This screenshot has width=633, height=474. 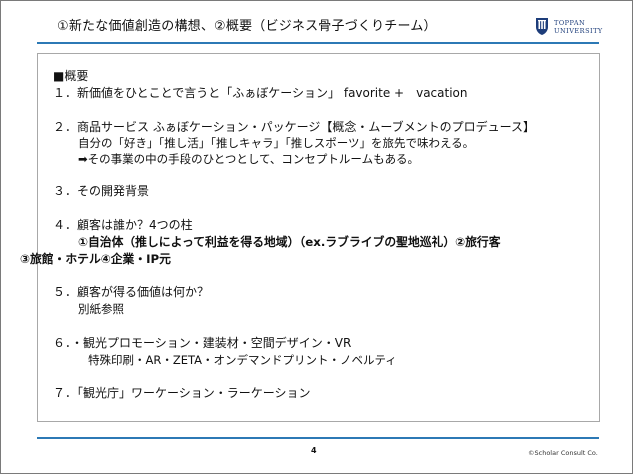 What do you see at coordinates (578, 31) in the screenshot?
I see `logo-text-line2: UNIVERSITY` at bounding box center [578, 31].